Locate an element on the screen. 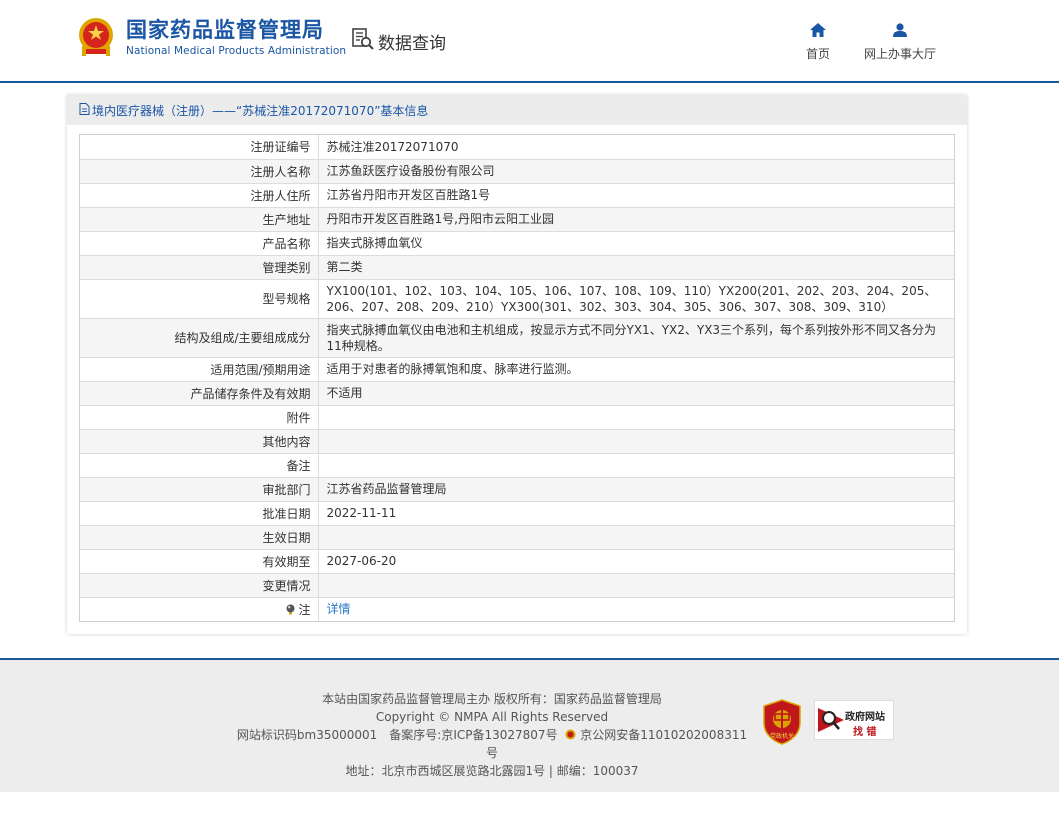  panel-title-bar: 境内医疗器械（注册）——“苏械注准20172071070”基本信息 is located at coordinates (517, 110).